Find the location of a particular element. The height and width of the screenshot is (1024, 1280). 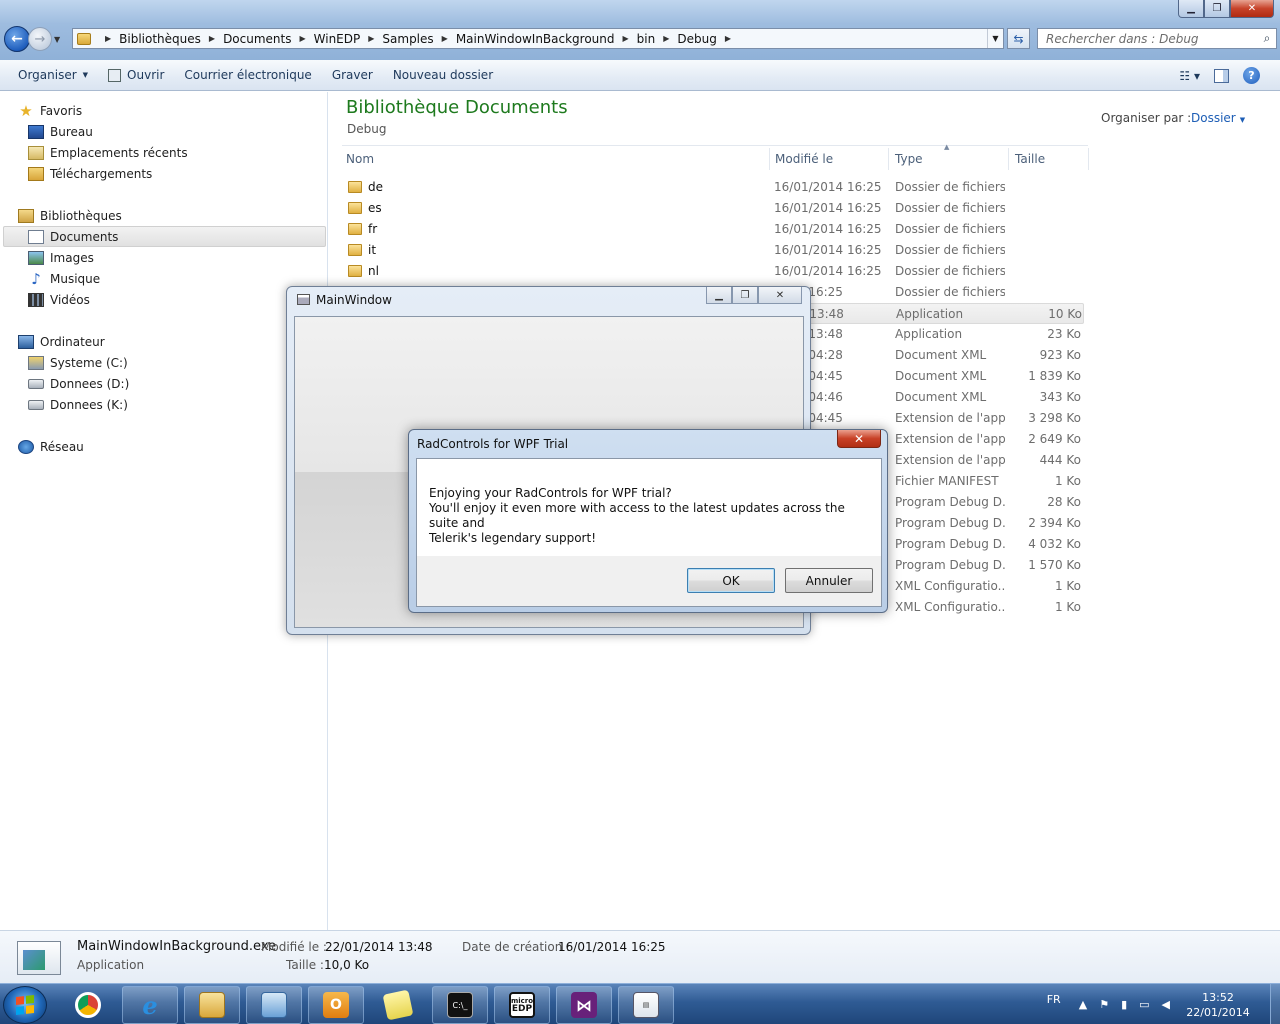

file-row: es 16/01/2014 16:25 Dossier de fichiers is located at coordinates (713, 208).